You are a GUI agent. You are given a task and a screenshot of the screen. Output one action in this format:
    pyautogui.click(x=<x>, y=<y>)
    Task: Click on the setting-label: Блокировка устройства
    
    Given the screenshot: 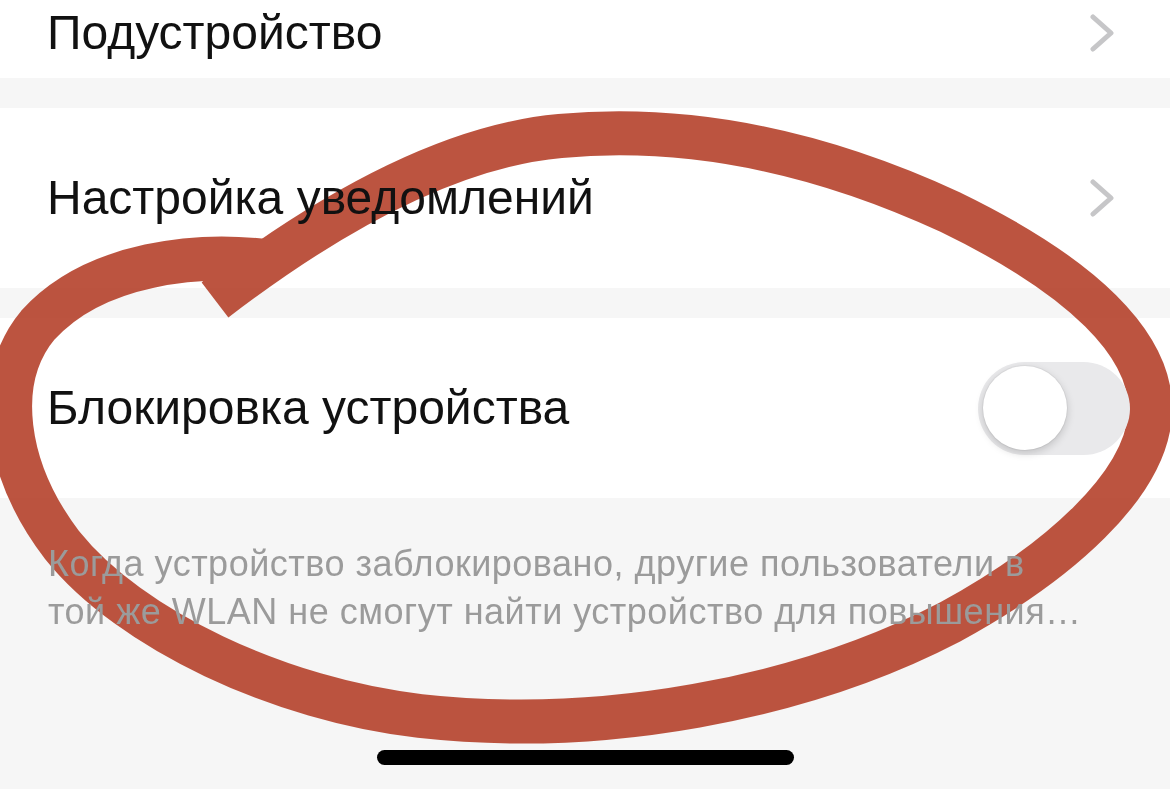 What is the action you would take?
    pyautogui.click(x=308, y=408)
    